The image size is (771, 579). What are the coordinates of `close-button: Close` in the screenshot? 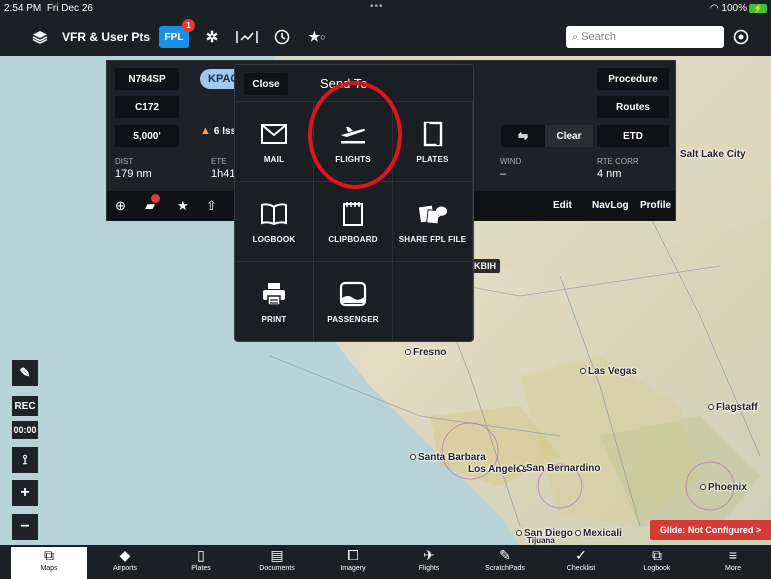 It's located at (266, 84).